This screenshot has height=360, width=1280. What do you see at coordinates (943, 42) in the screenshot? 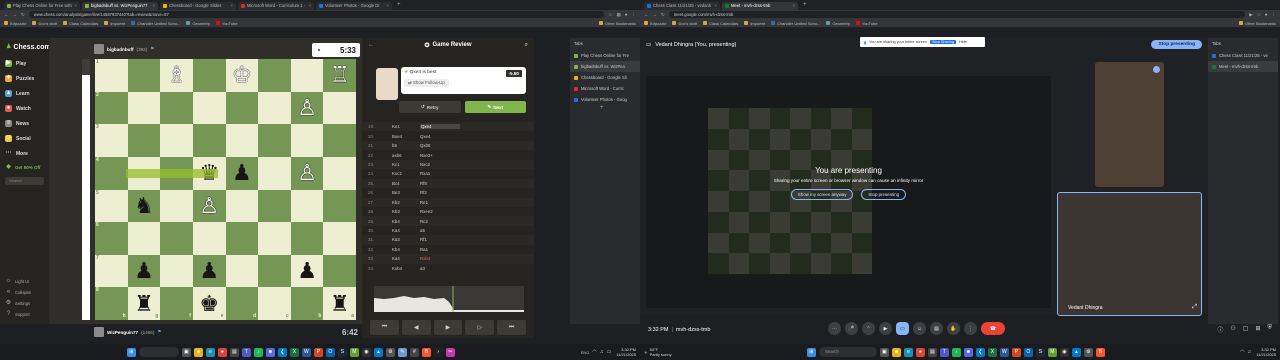
I see `stop-sharing-button: Stop Sharing` at bounding box center [943, 42].